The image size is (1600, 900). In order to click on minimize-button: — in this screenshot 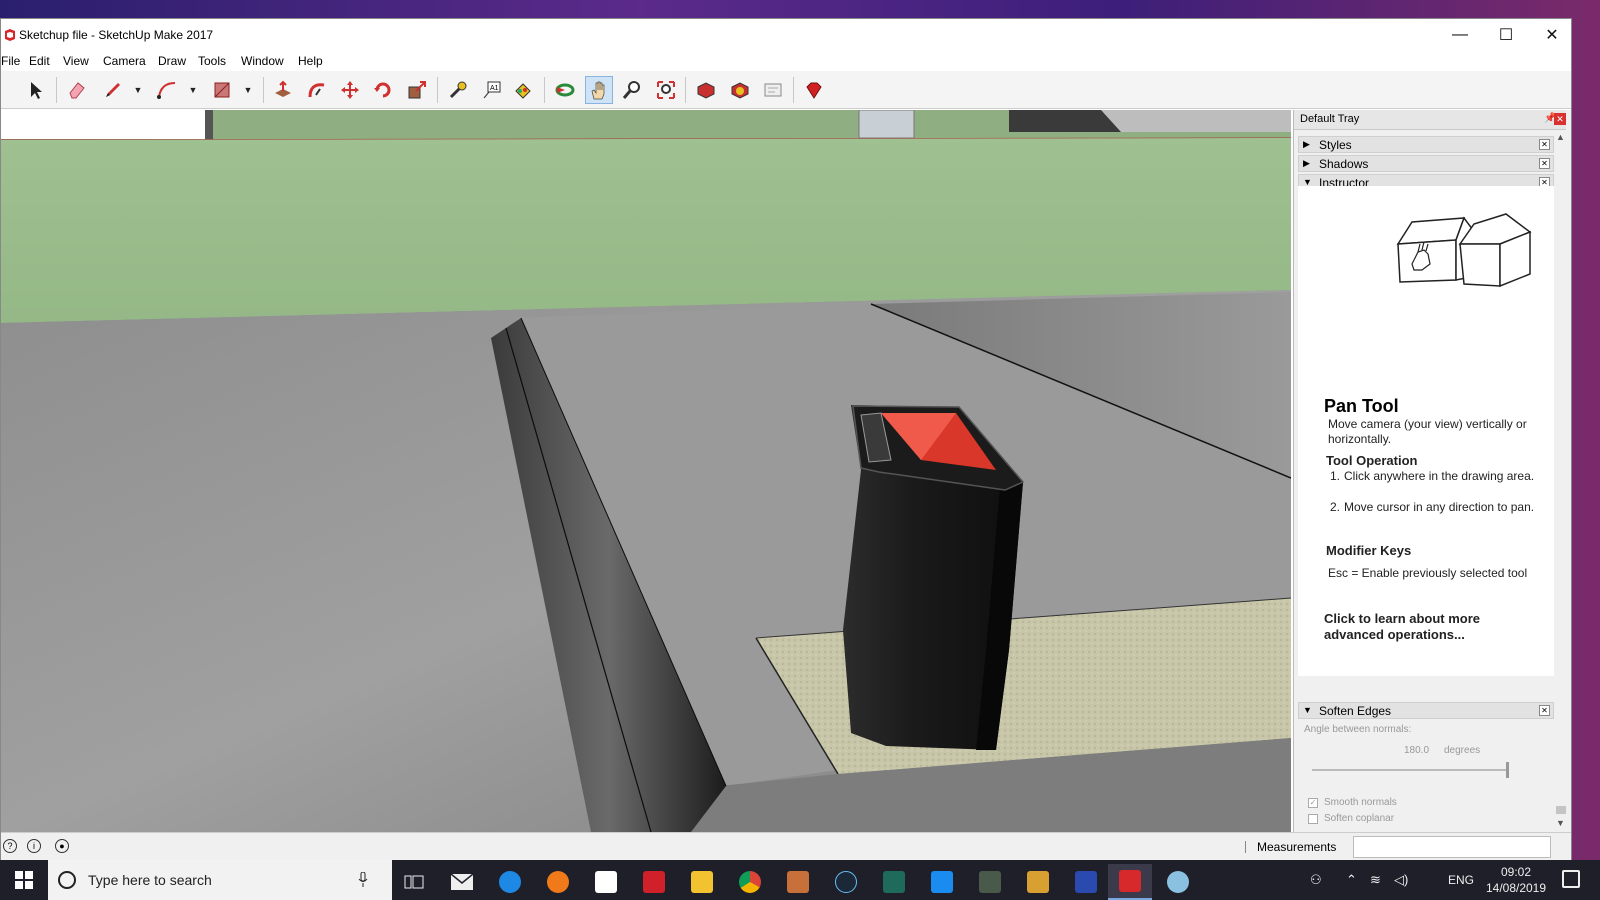, I will do `click(1460, 35)`.